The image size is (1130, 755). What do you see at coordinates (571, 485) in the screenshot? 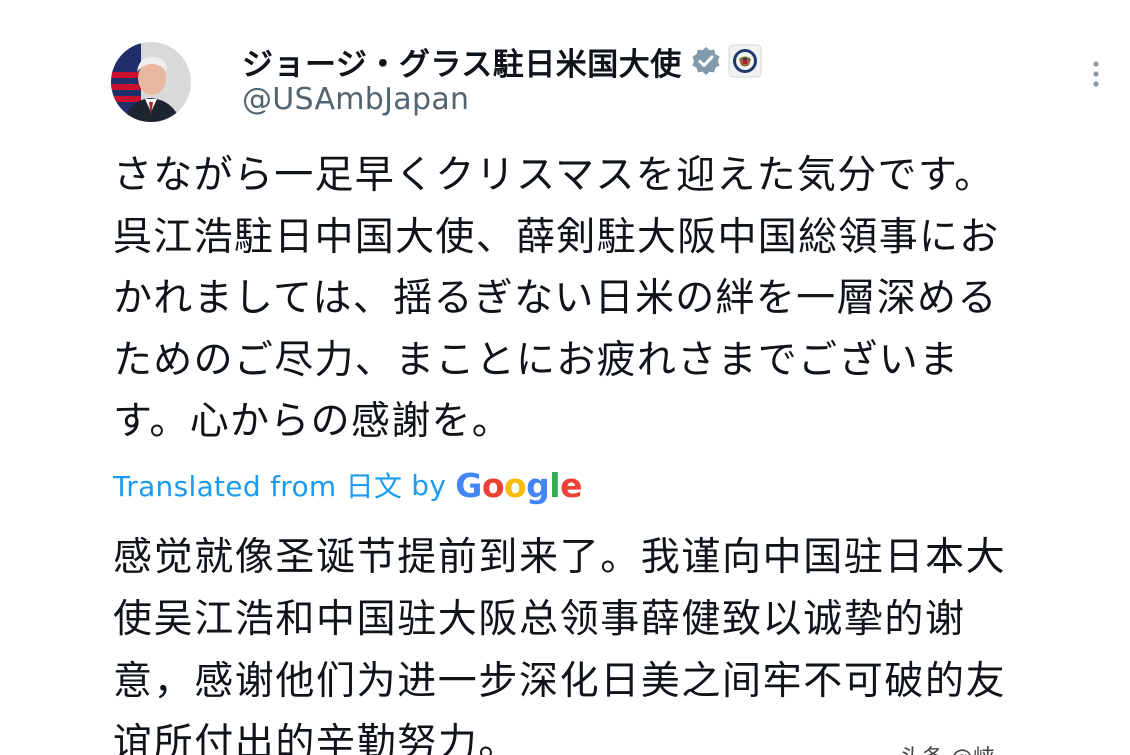
I see `google-logo-letter: e` at bounding box center [571, 485].